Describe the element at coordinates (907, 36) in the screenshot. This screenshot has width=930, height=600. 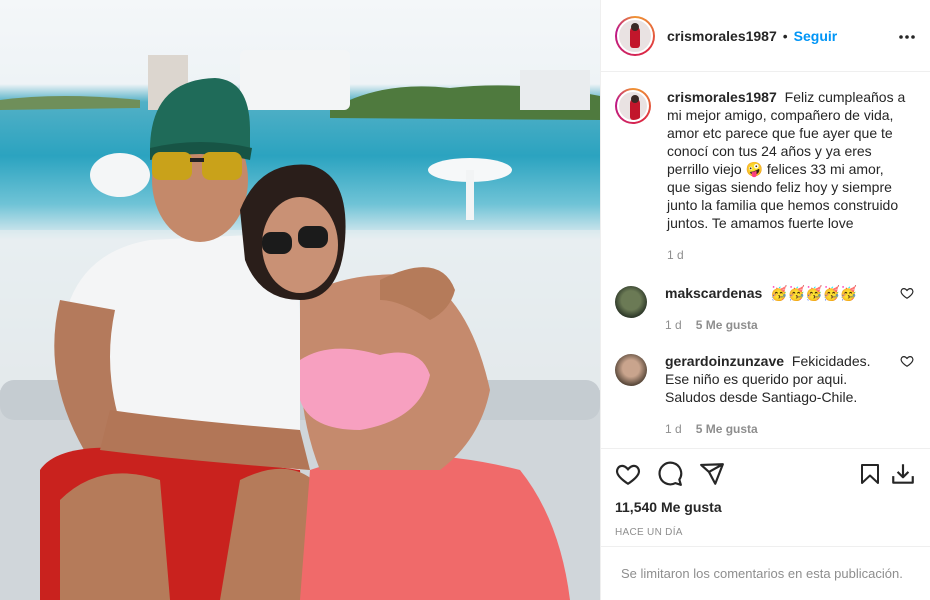
I see `more-options-icon` at that location.